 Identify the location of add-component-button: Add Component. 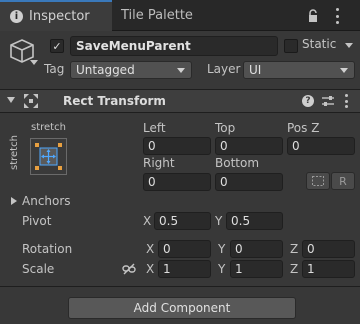
(182, 308).